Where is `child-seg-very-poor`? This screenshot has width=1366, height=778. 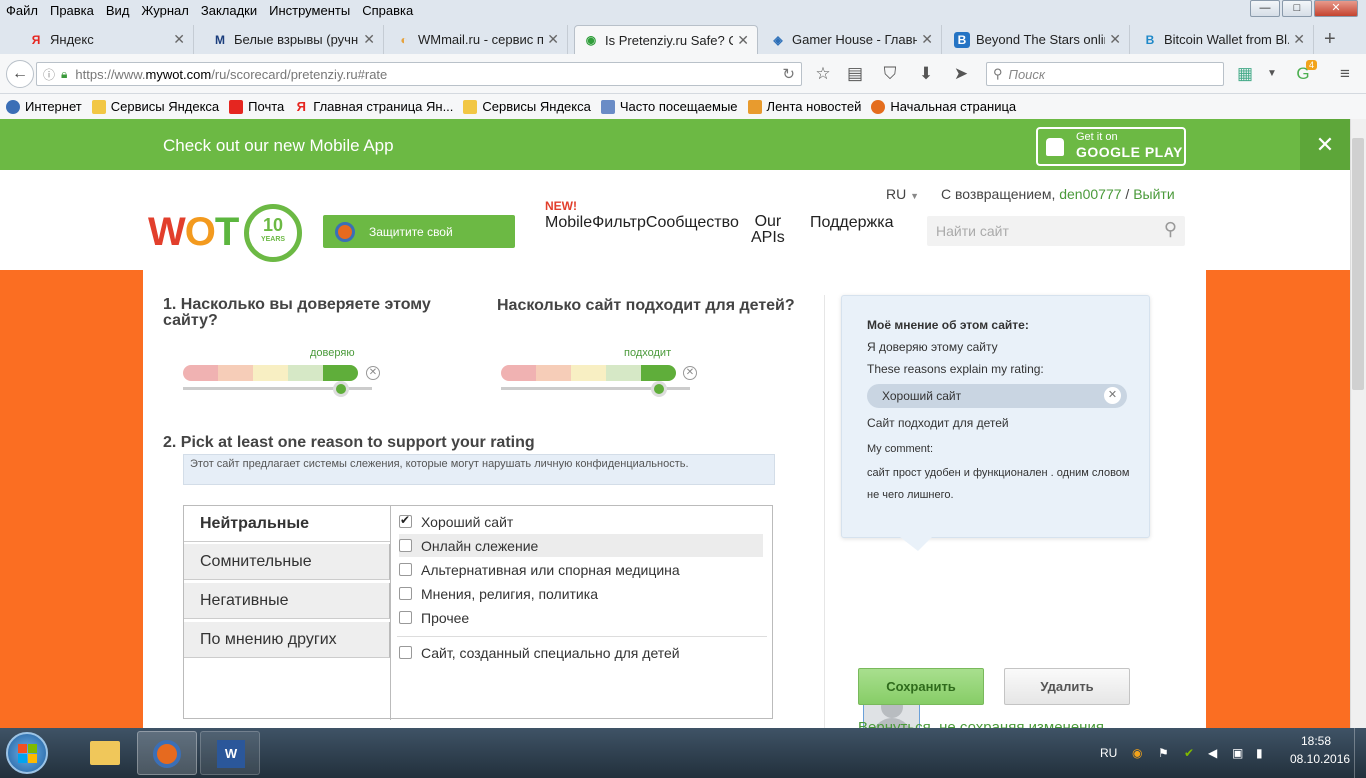
child-seg-very-poor is located at coordinates (518, 373).